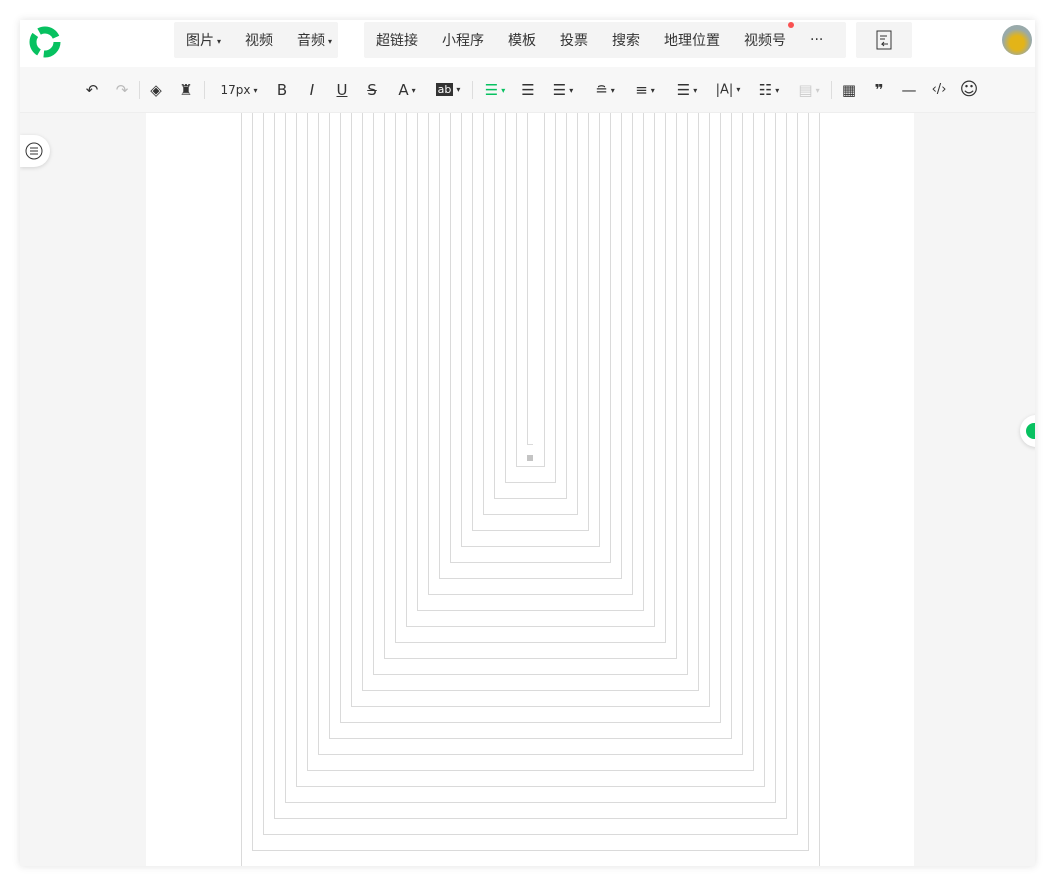  What do you see at coordinates (809, 90) in the screenshot?
I see `float-icon: ▤` at bounding box center [809, 90].